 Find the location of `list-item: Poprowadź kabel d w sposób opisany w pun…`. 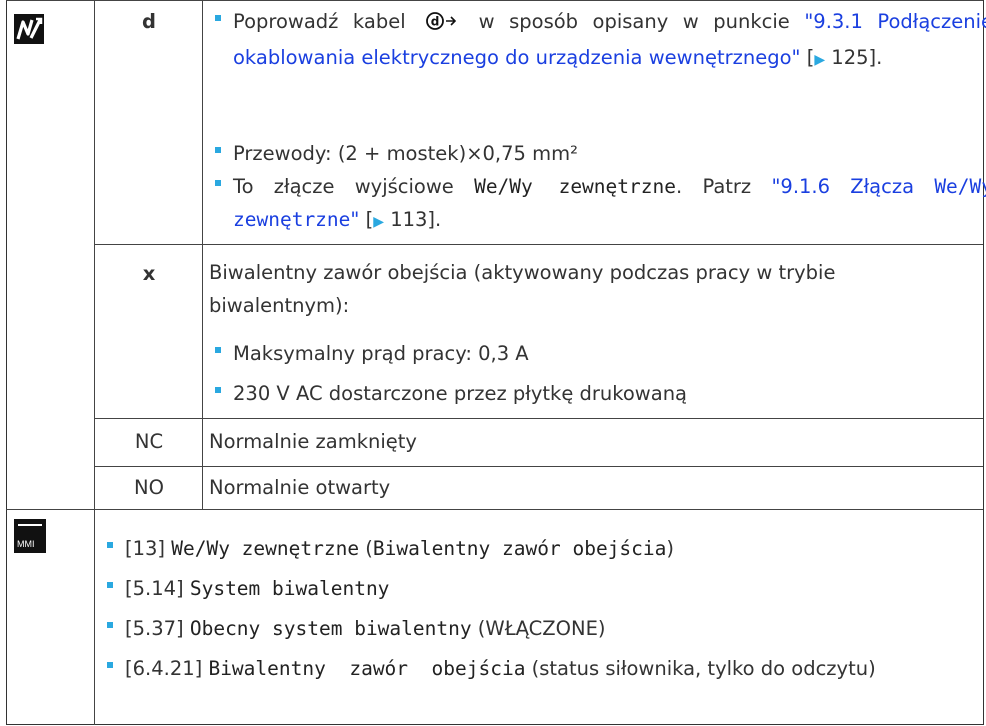

list-item: Poprowadź kabel d w sposób opisany w pun… is located at coordinates (600, 41).